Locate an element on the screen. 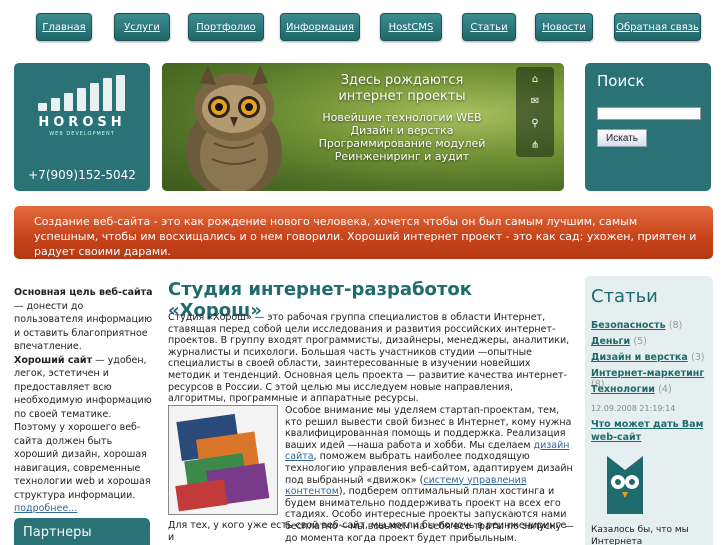 The height and width of the screenshot is (545, 727). category-money: Деньги (5) is located at coordinates (619, 341).